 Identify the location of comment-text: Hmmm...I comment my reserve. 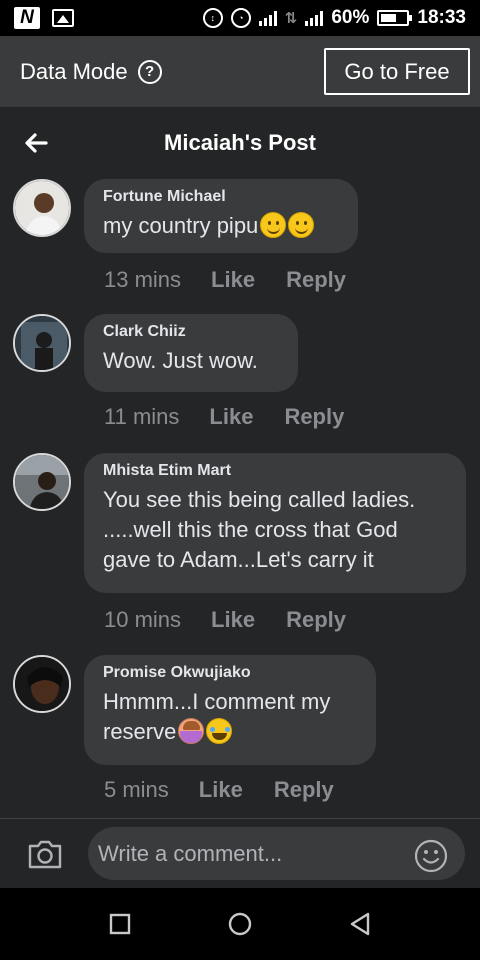
(230, 717).